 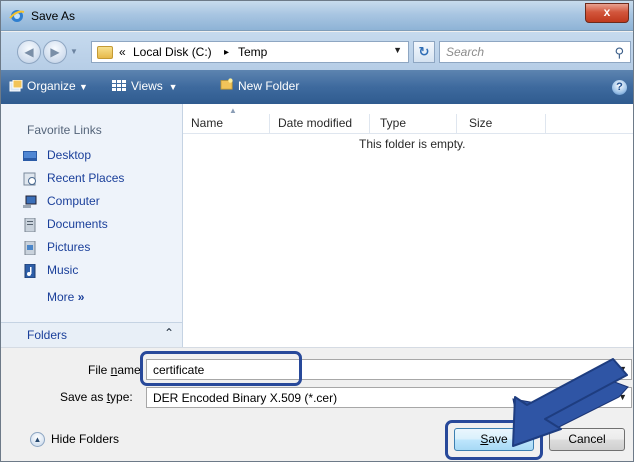 I want to click on nav-item-label: Desktop, so click(x=69, y=155).